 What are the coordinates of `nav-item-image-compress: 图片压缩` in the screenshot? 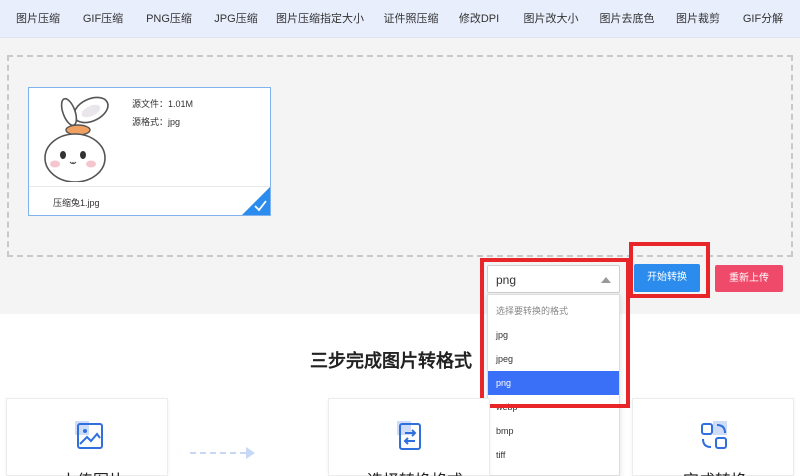 It's located at (38, 19).